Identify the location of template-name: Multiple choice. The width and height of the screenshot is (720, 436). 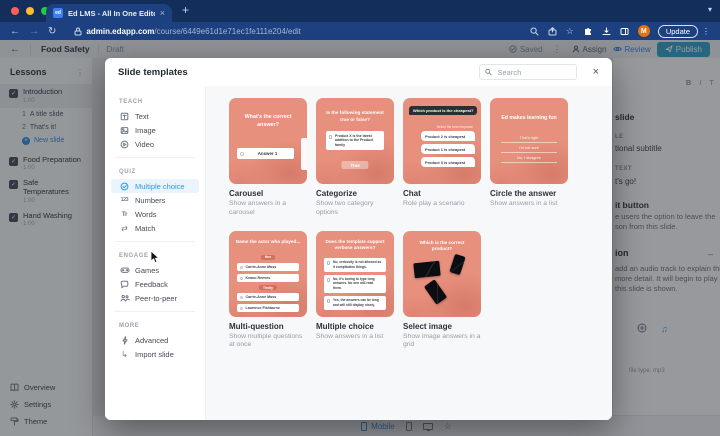
(345, 326).